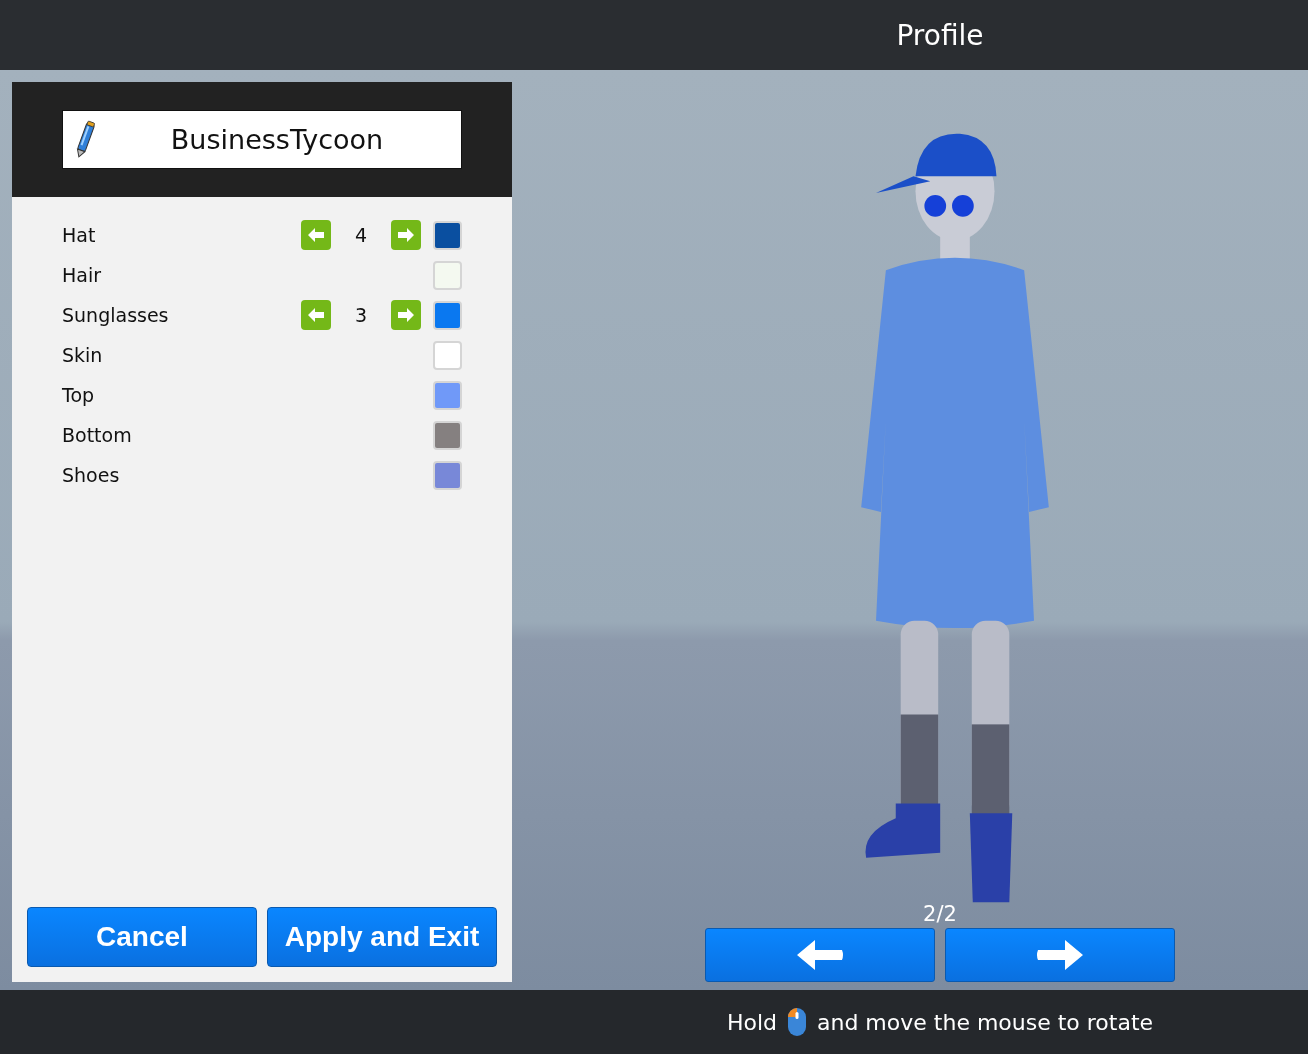 The height and width of the screenshot is (1054, 1308). Describe the element at coordinates (361, 235) in the screenshot. I see `item-number: 4` at that location.